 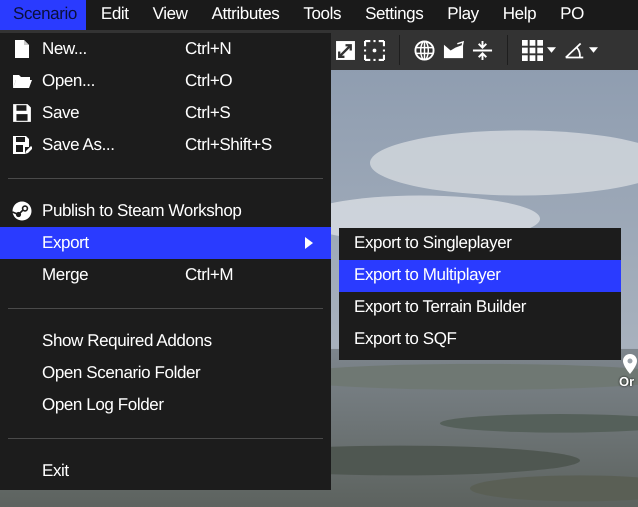 I want to click on menu-title: Settings, so click(x=392, y=15).